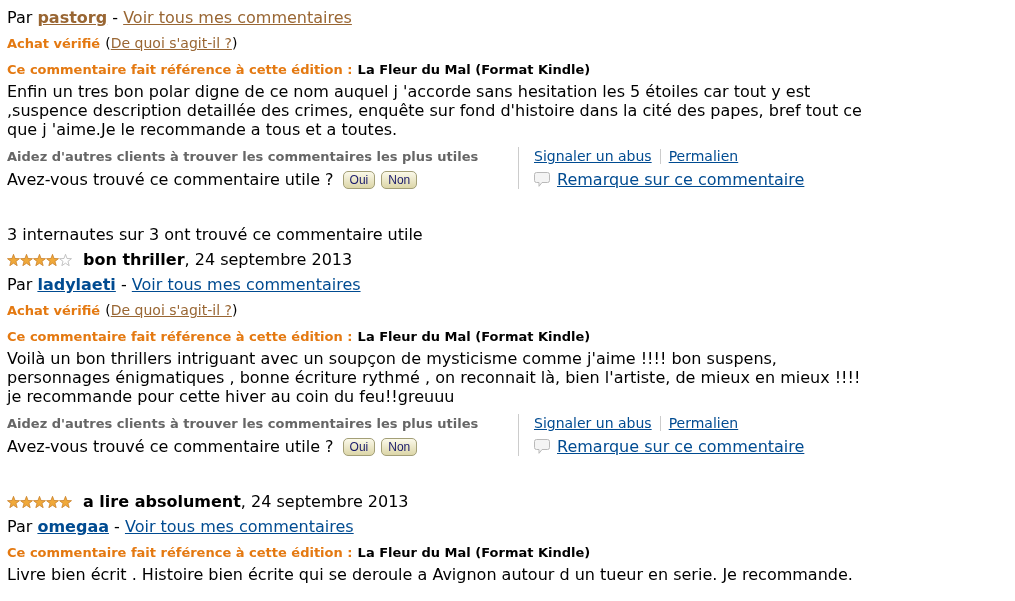 This screenshot has height=601, width=1015. What do you see at coordinates (73, 526) in the screenshot?
I see `author-link: omegaa` at bounding box center [73, 526].